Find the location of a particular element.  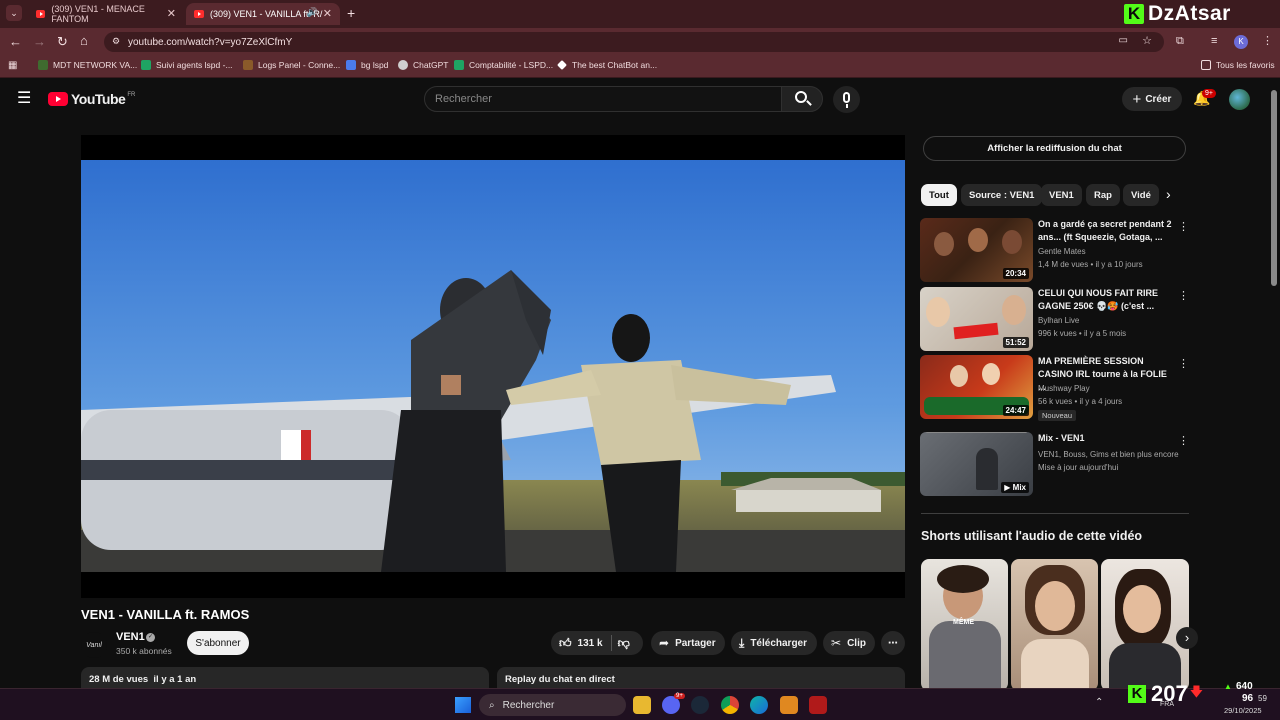

bookmark-star-icon: ☆ is located at coordinates (1147, 40).